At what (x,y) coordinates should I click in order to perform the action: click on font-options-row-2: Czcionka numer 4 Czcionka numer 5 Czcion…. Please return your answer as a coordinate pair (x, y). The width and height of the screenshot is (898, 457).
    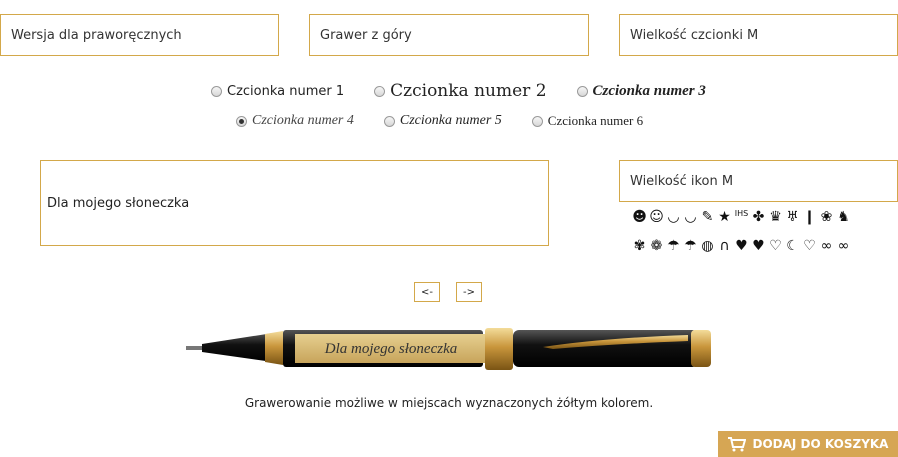
    Looking at the image, I should click on (439, 121).